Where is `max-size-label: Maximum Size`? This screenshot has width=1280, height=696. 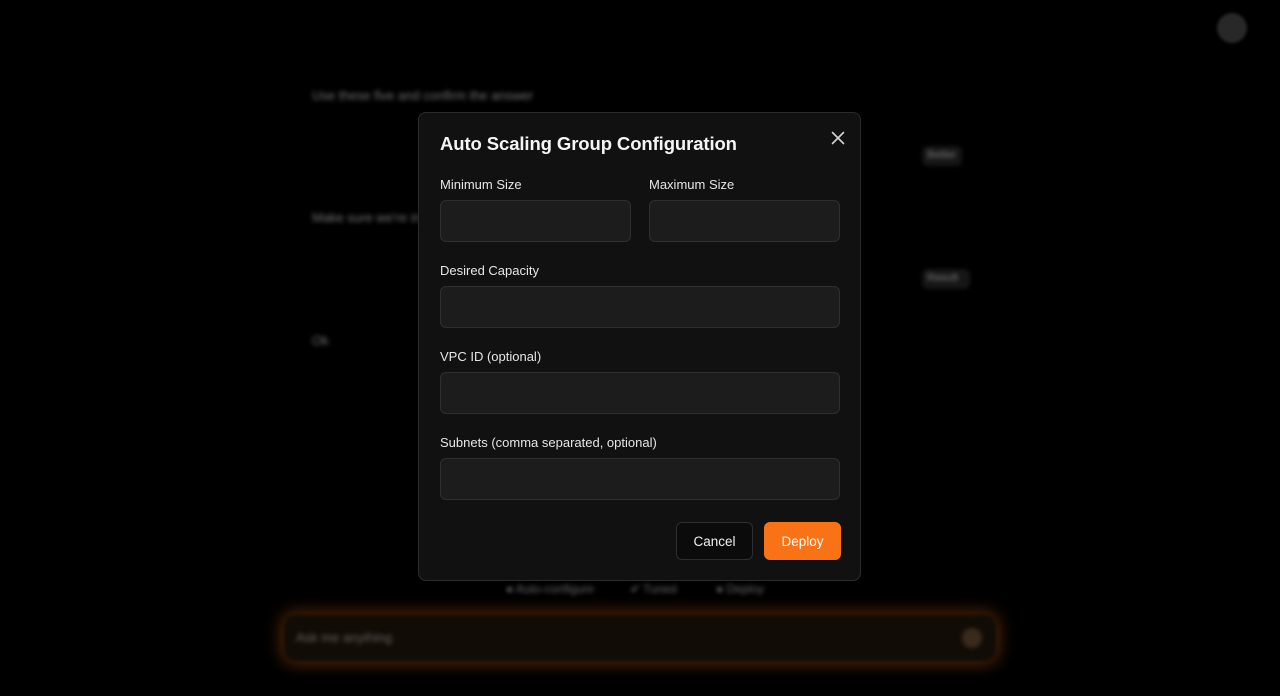
max-size-label: Maximum Size is located at coordinates (692, 184).